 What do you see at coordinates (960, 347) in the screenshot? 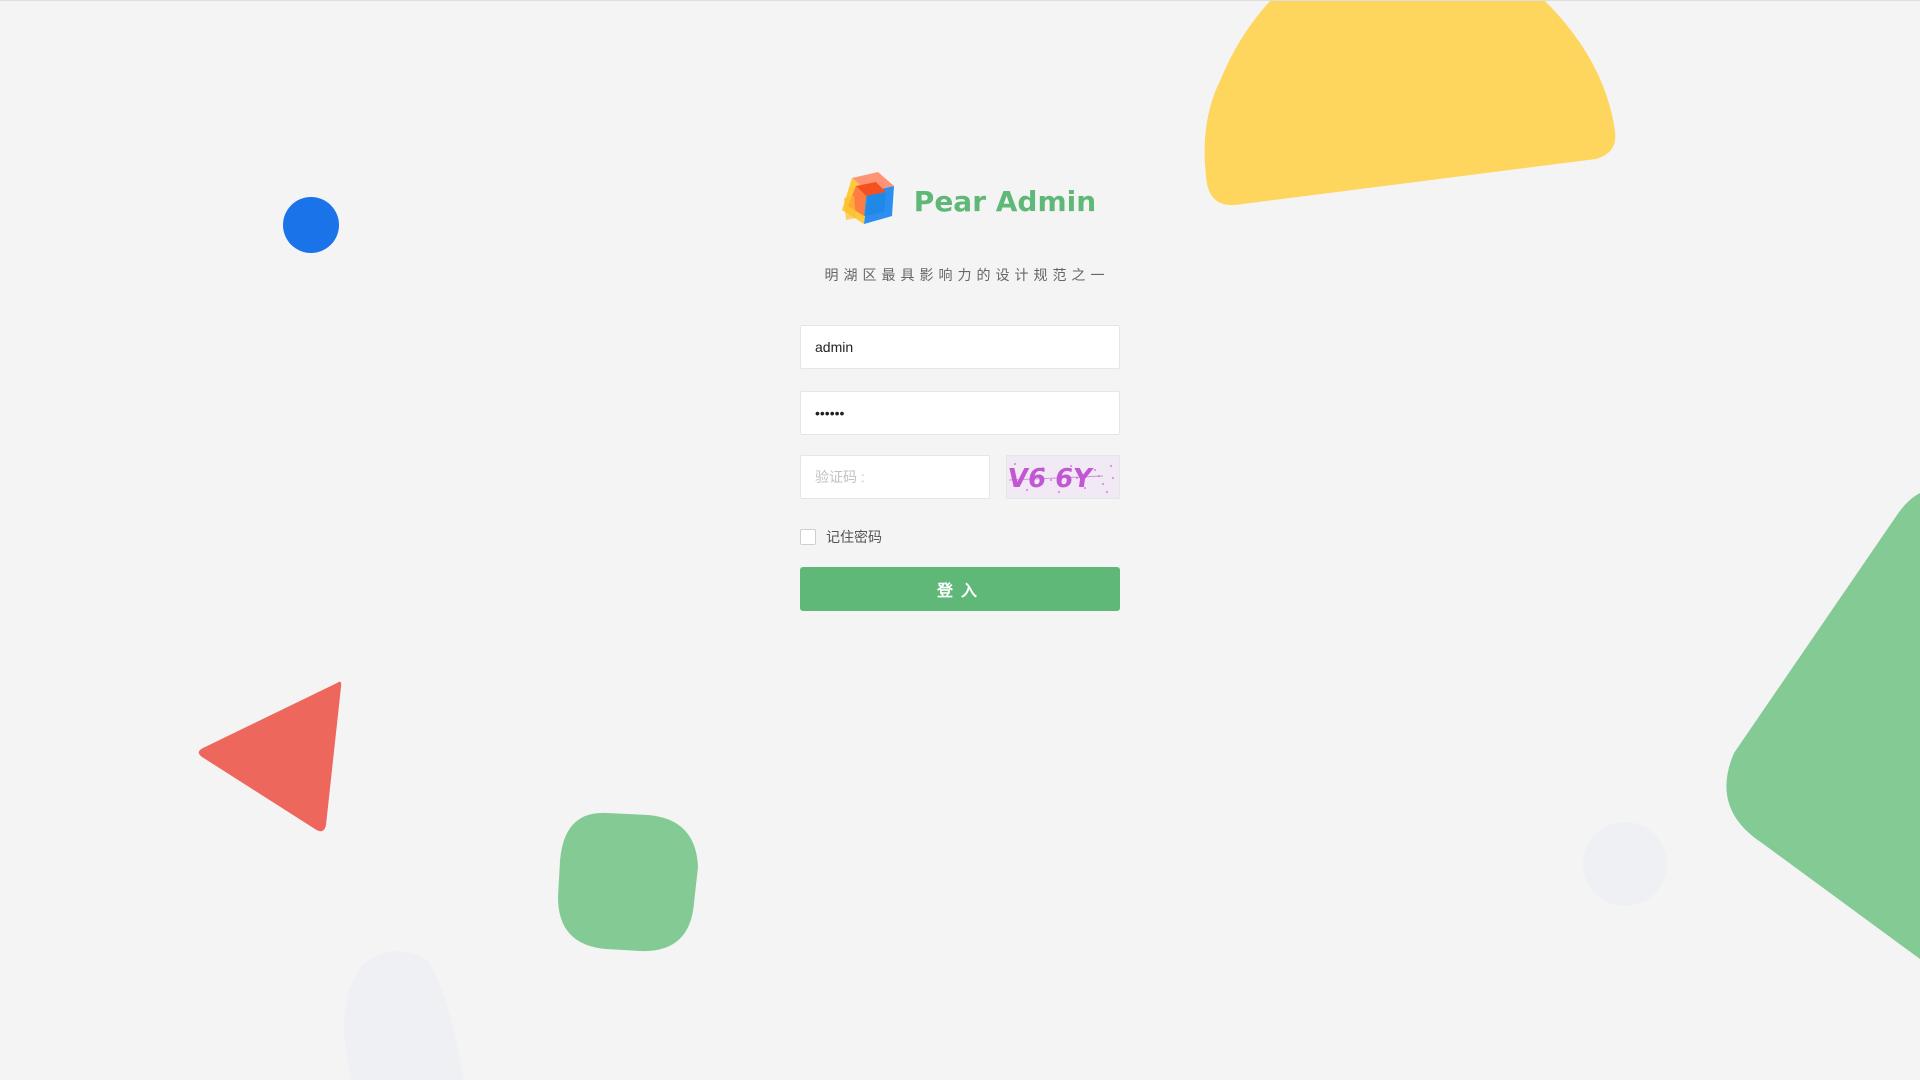
I see `username-input` at bounding box center [960, 347].